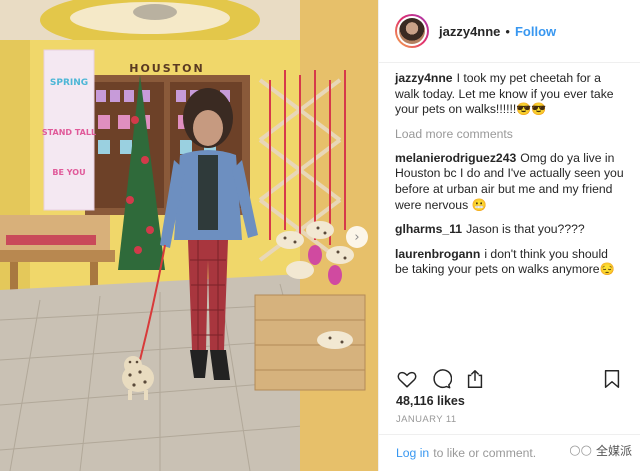 The width and height of the screenshot is (640, 471). I want to click on watermark: ○○ 全媒派, so click(600, 450).